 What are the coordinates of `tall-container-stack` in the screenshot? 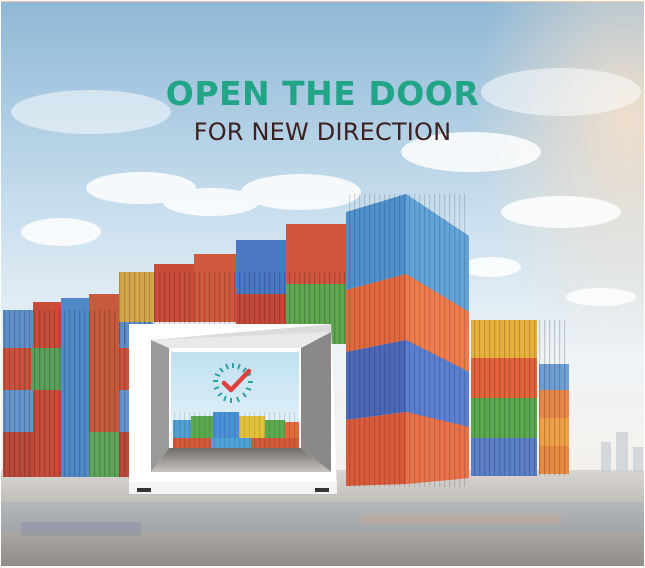 It's located at (407, 340).